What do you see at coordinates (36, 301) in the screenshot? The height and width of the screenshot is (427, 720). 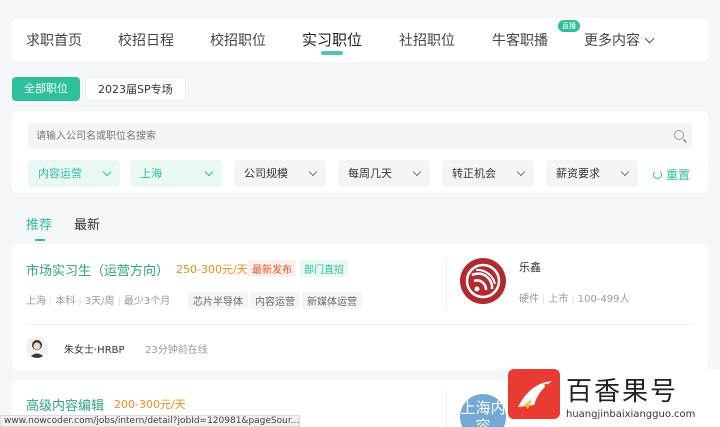 I see `job-city: 上海` at bounding box center [36, 301].